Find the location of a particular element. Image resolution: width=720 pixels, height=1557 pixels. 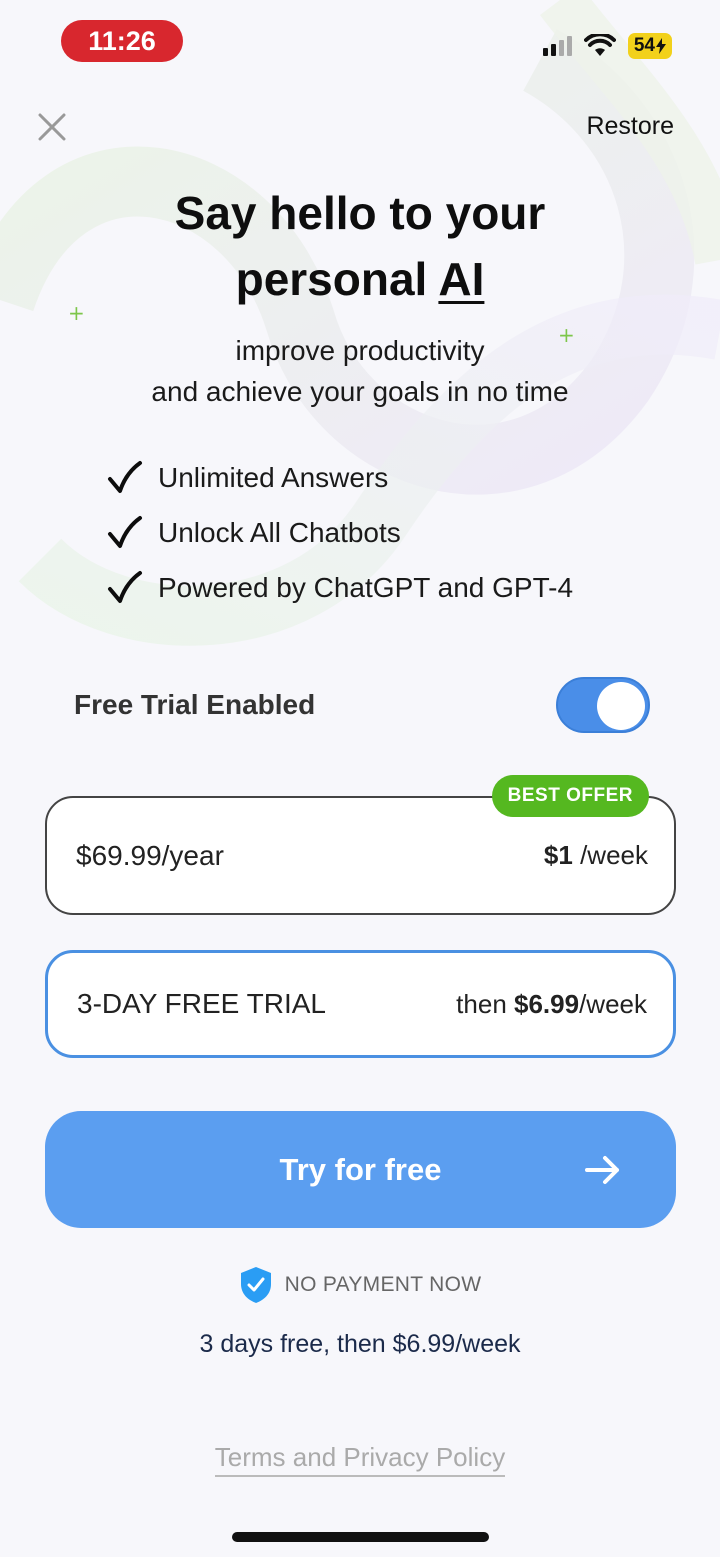

headline-line-1: Say hello to your is located at coordinates (360, 213).